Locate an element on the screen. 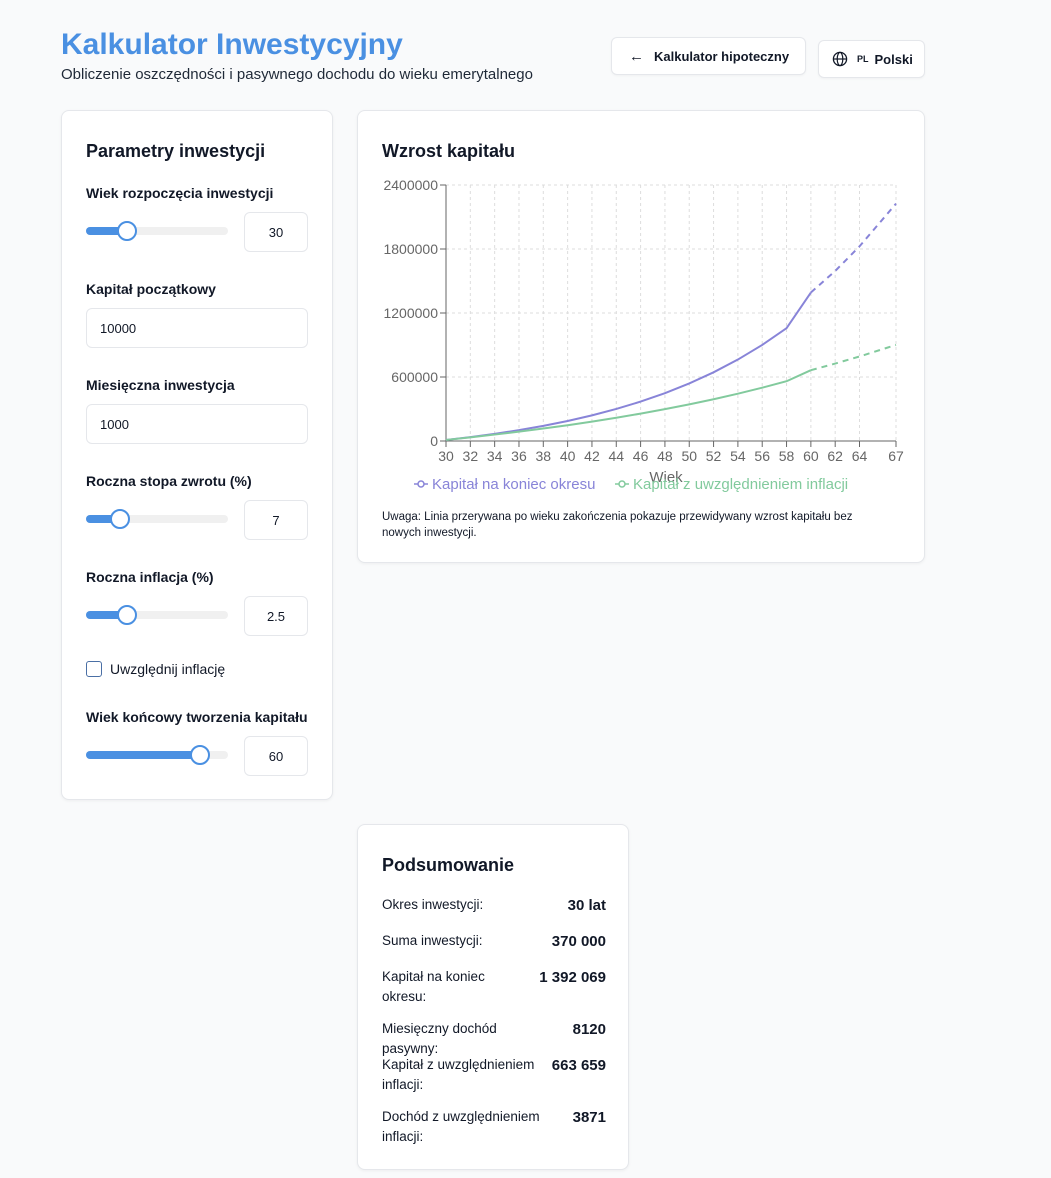  start-age-input: 30 is located at coordinates (276, 232).